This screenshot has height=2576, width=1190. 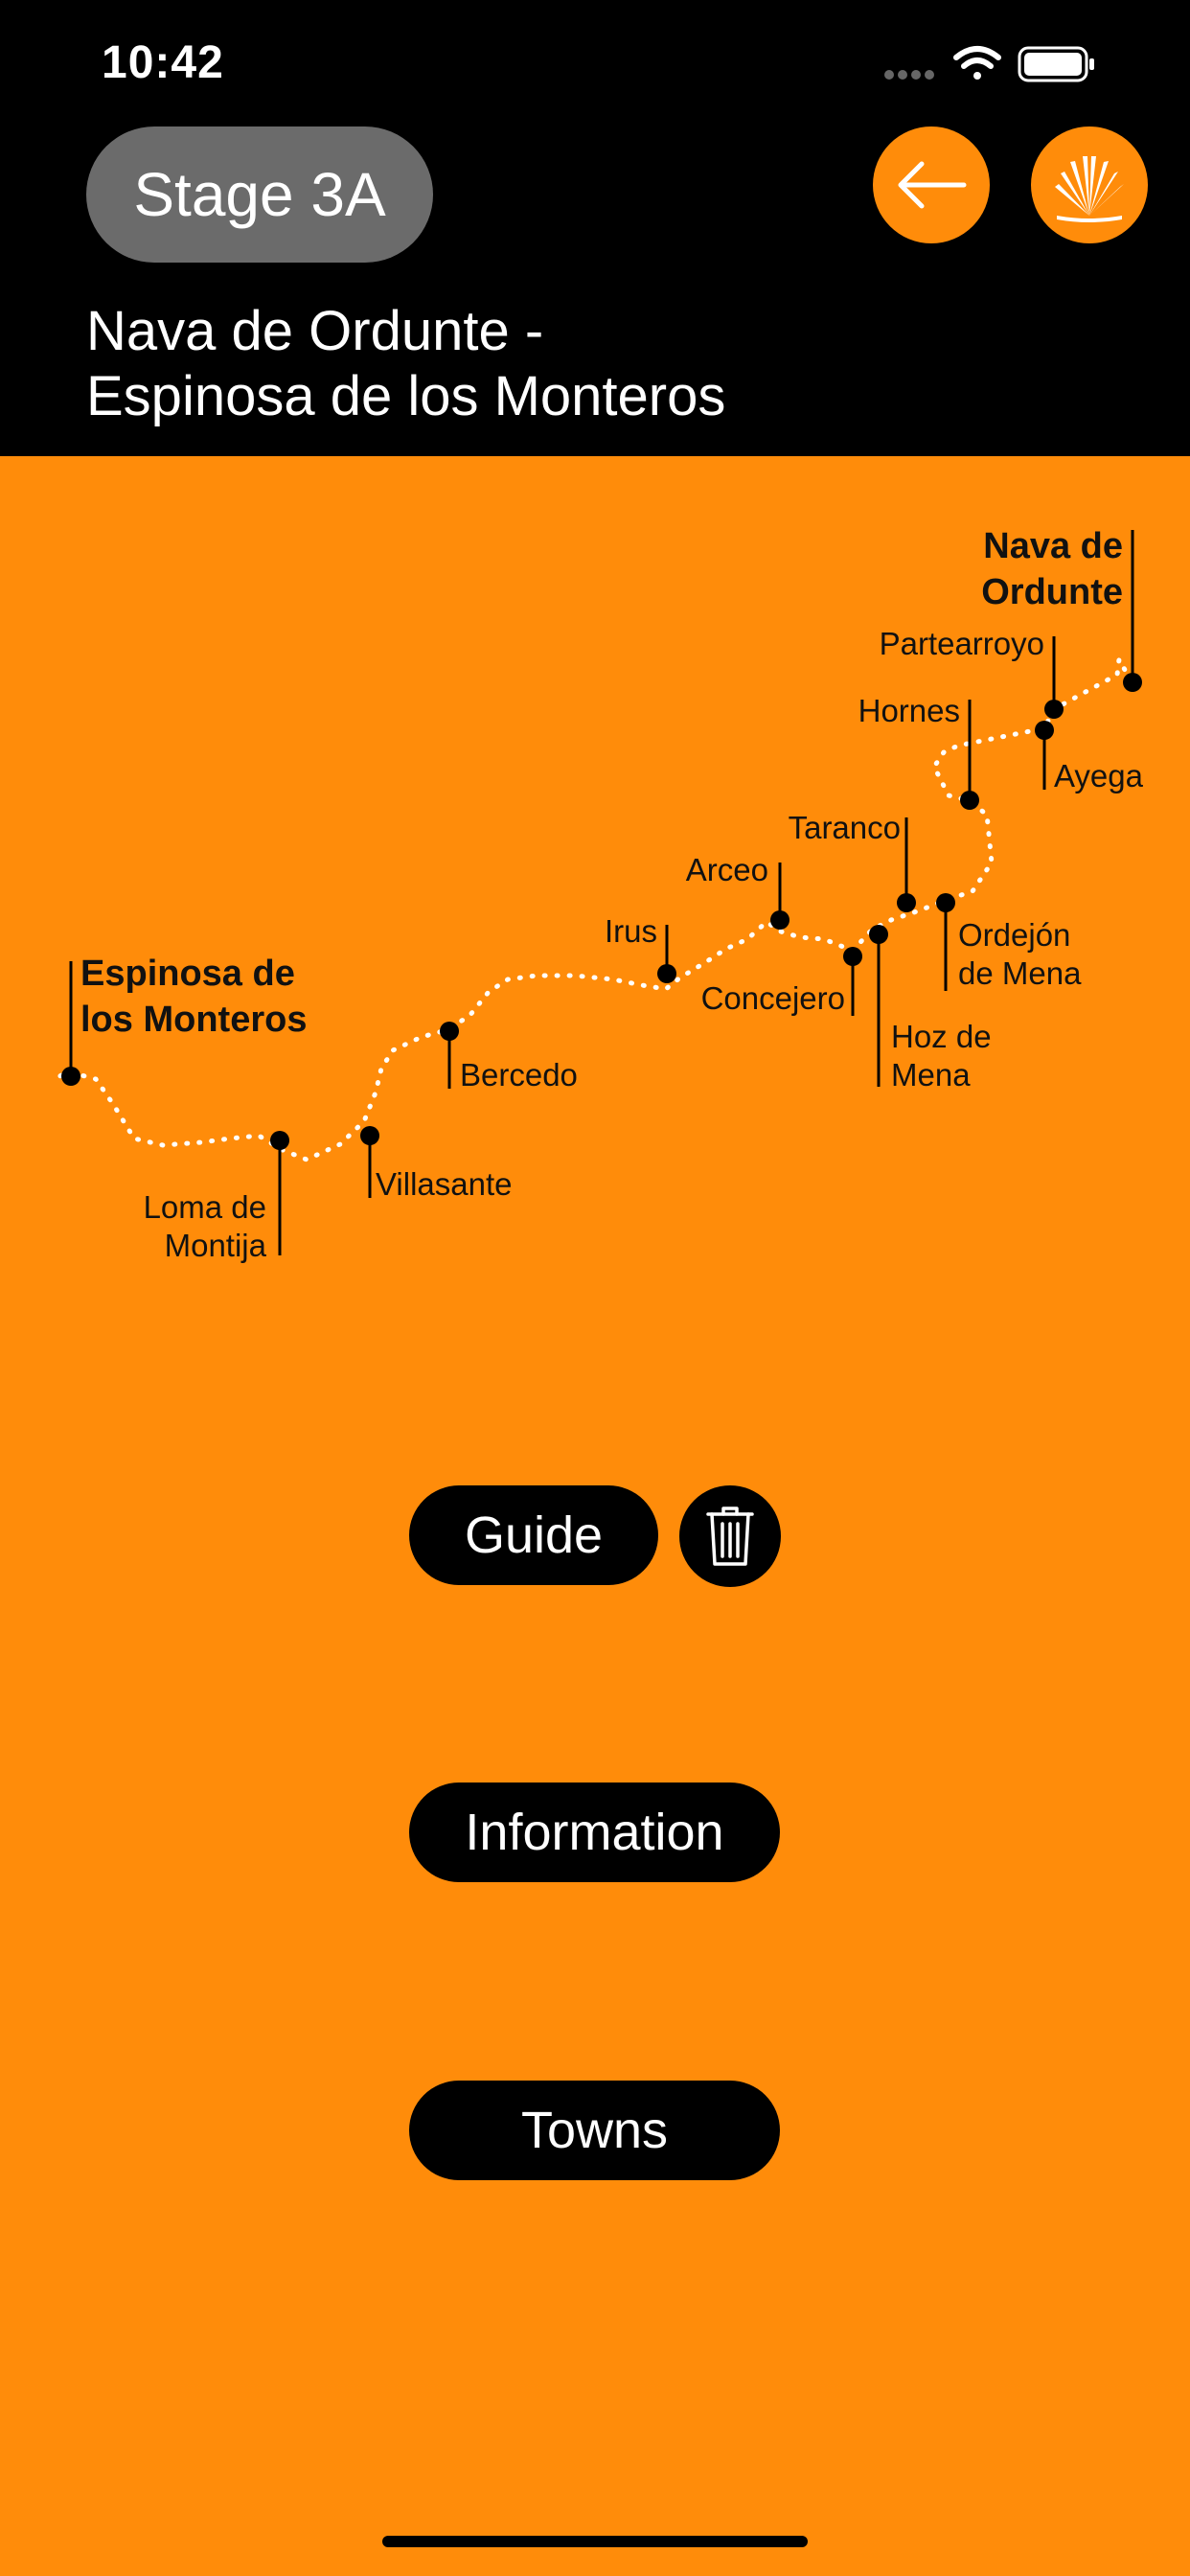 I want to click on town-marker-ordejon, so click(x=946, y=942).